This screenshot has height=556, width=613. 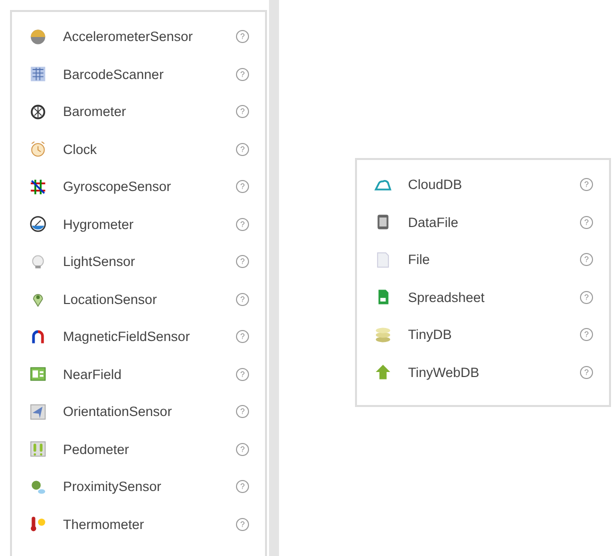 What do you see at coordinates (38, 411) in the screenshot?
I see `paper-plane-icon` at bounding box center [38, 411].